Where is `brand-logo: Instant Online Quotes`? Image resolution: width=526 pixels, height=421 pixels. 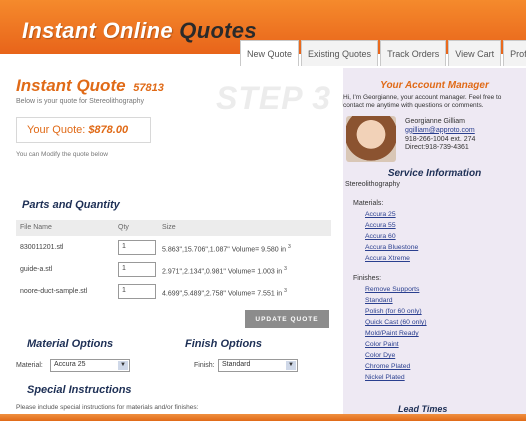 brand-logo: Instant Online Quotes is located at coordinates (139, 31).